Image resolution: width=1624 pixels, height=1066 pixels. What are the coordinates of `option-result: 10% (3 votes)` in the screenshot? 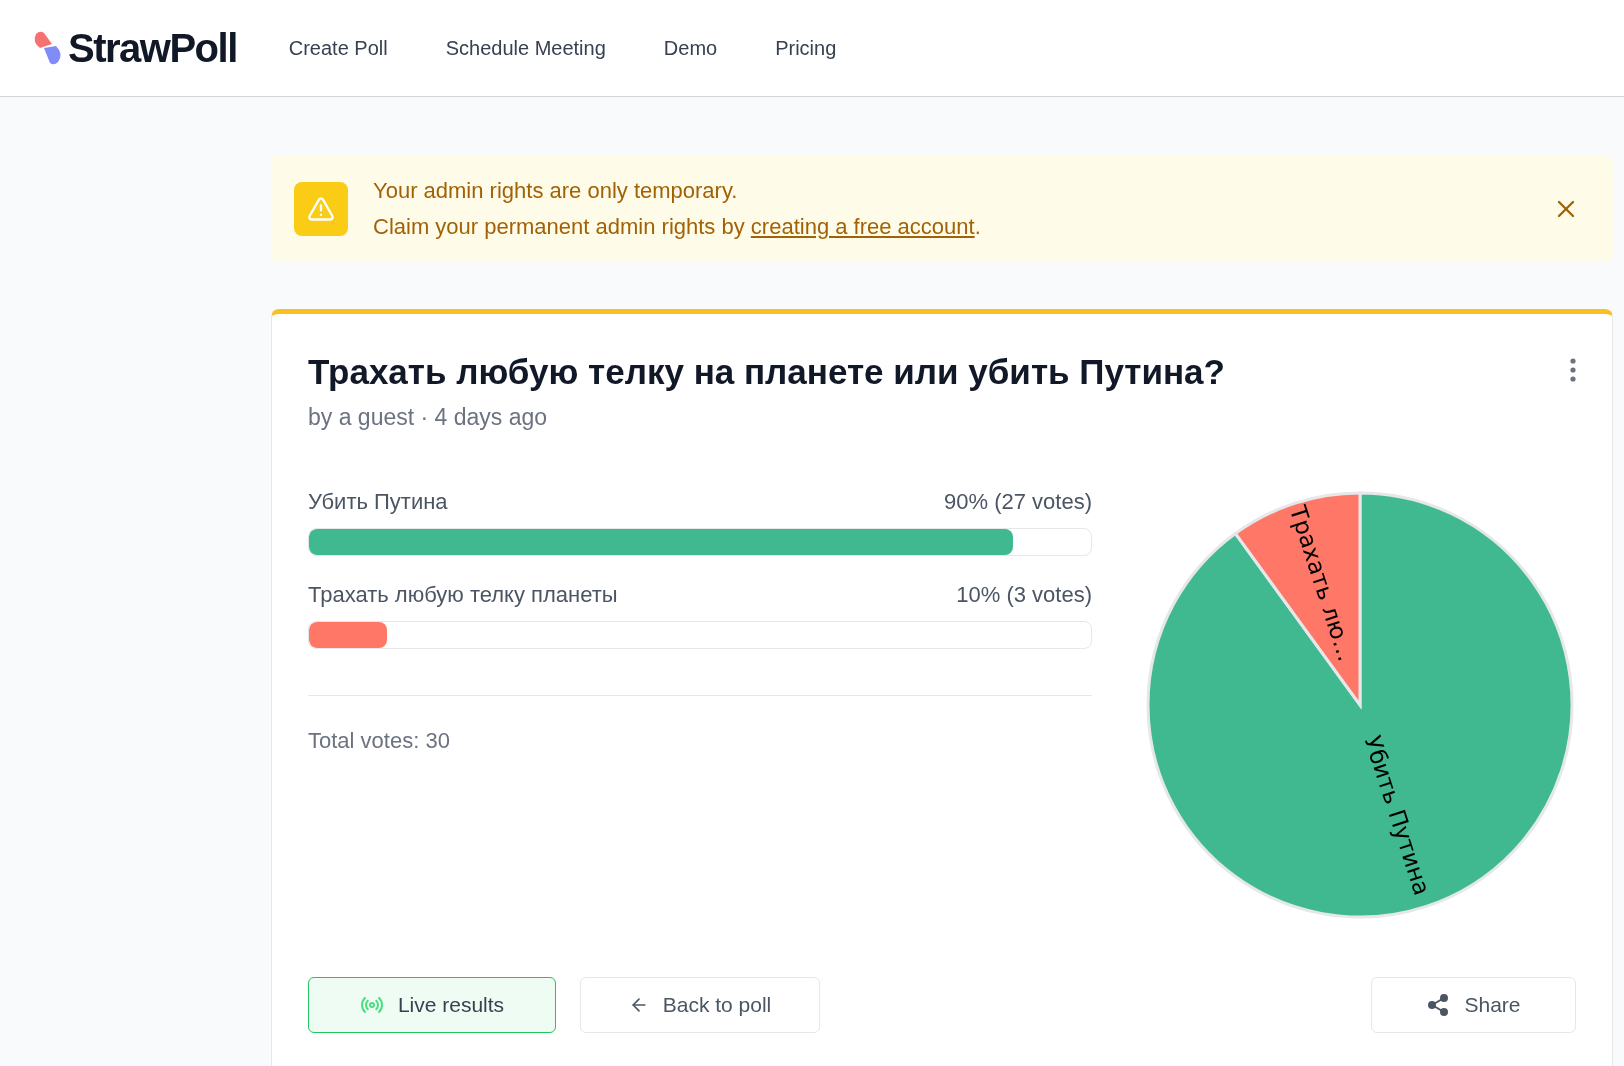 It's located at (1024, 594).